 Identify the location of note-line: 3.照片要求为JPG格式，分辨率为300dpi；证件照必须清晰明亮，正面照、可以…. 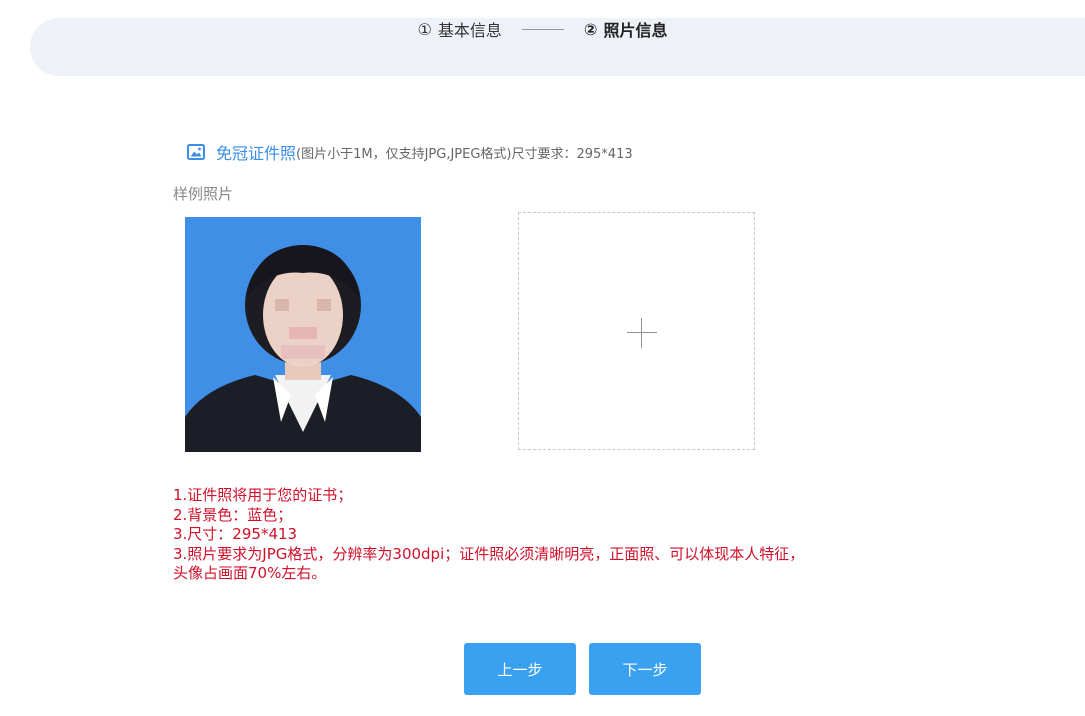
(489, 553).